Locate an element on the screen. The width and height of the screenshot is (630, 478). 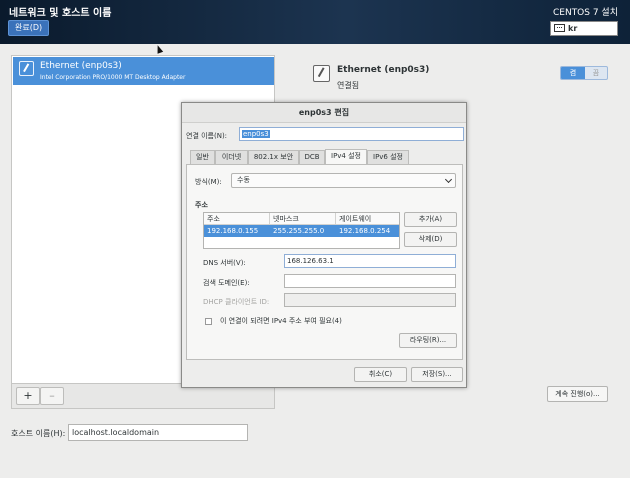
connection-name-value: enp0s3 is located at coordinates (256, 134).